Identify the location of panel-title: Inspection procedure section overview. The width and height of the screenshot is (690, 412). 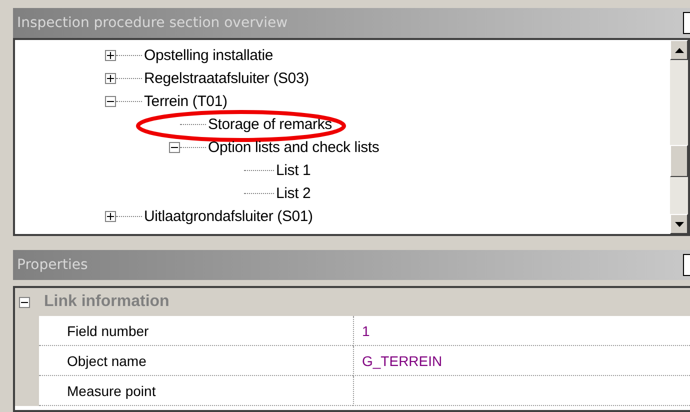
(152, 23).